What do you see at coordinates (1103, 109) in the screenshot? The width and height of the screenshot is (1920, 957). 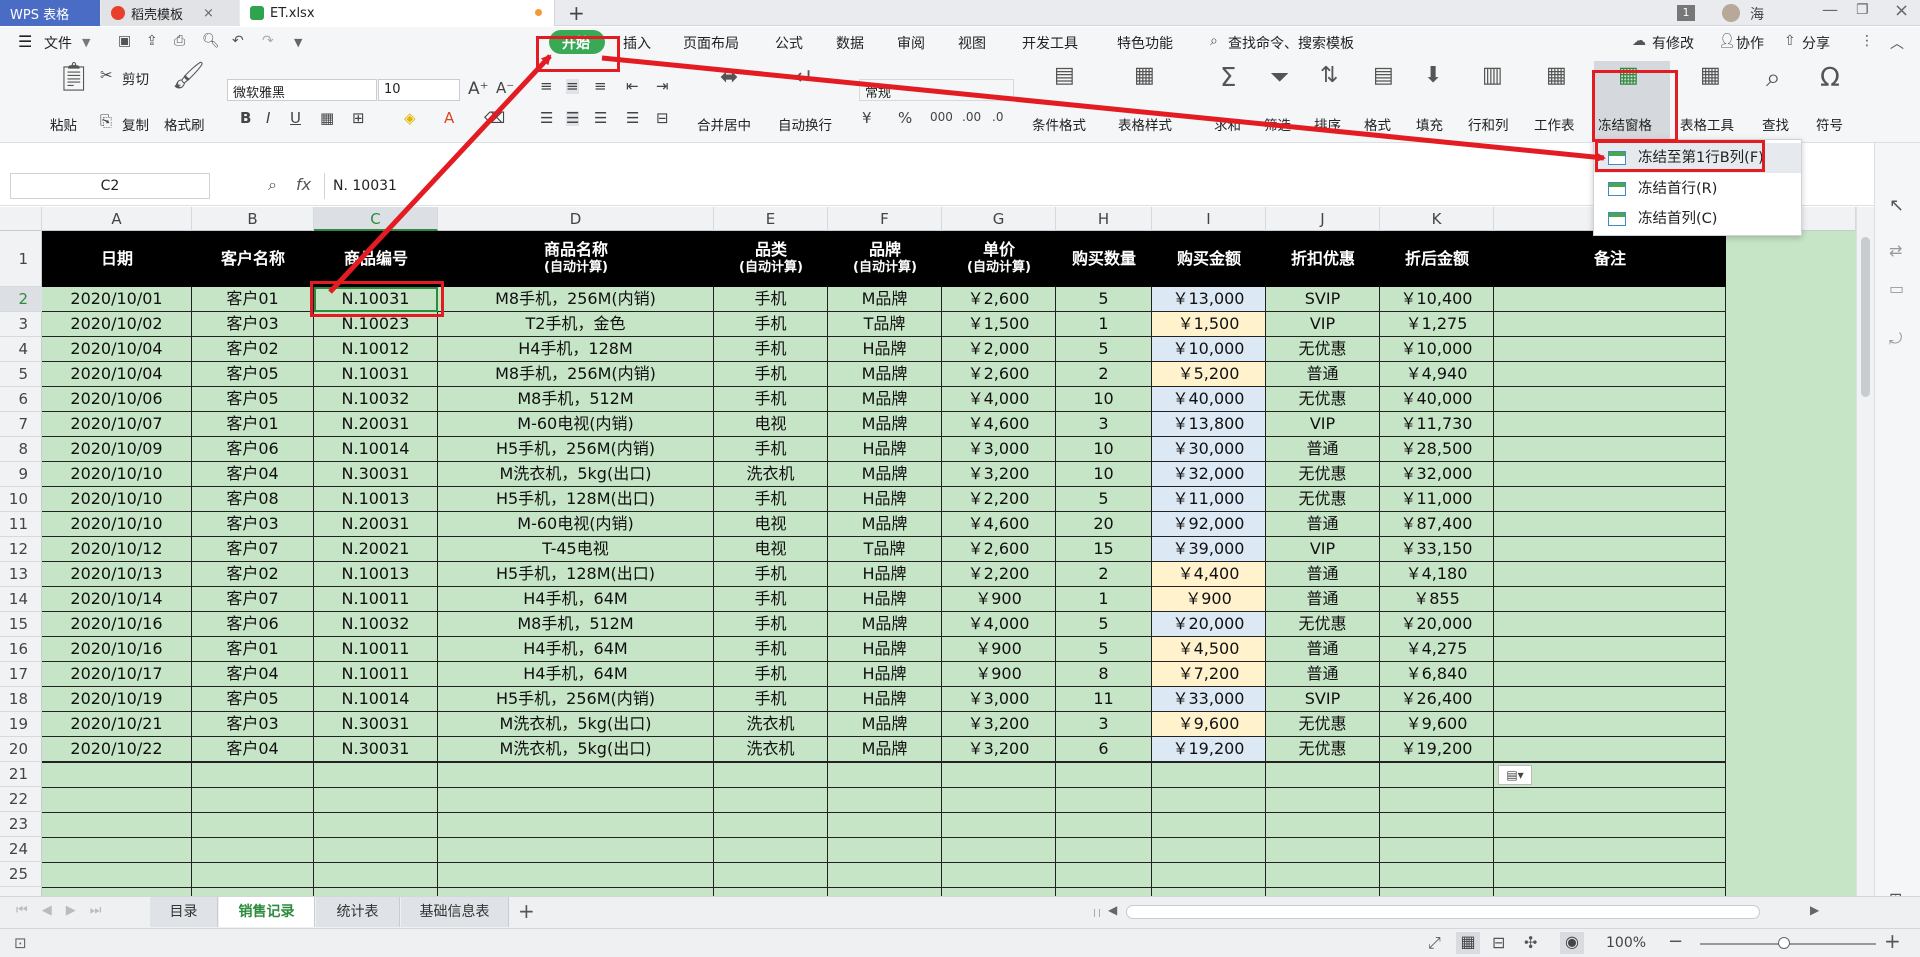 I see `arrow-home-to-freeze` at bounding box center [1103, 109].